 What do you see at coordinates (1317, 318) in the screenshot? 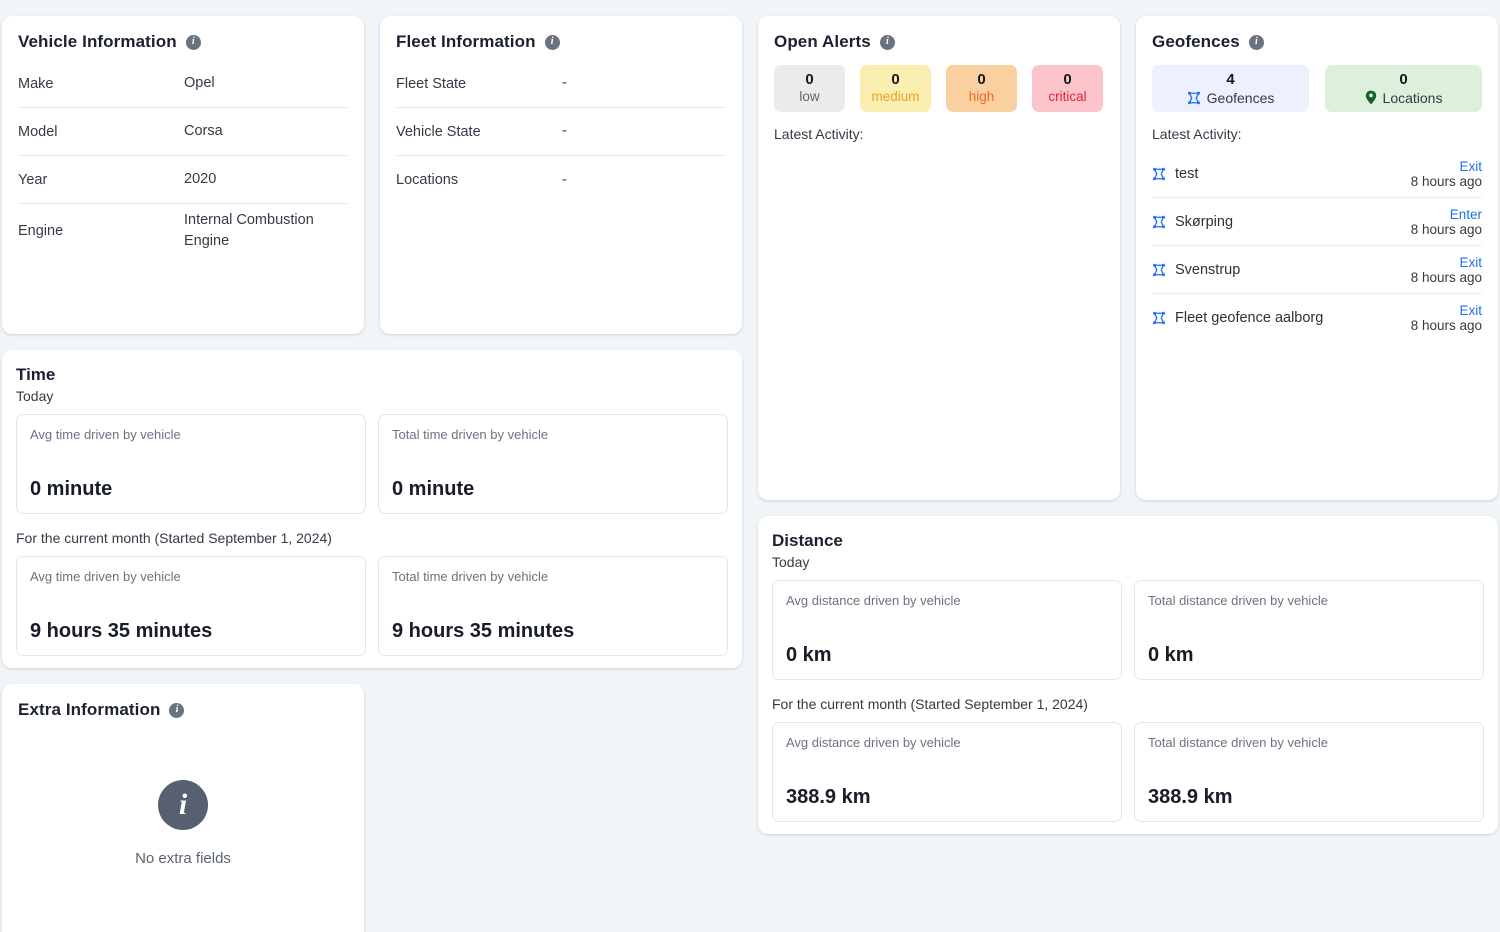
I see `list-item: Fleet geofence aalborg Exit 8 hours ago` at bounding box center [1317, 318].